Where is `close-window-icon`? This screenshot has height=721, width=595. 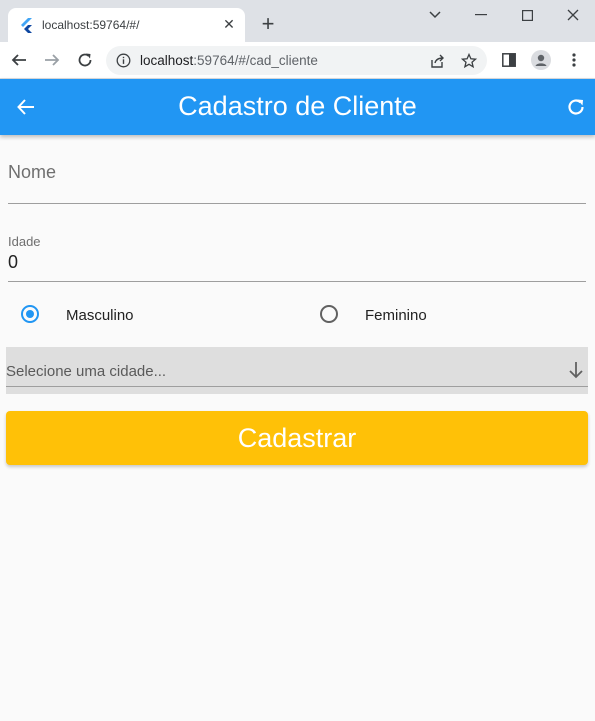 close-window-icon is located at coordinates (573, 15).